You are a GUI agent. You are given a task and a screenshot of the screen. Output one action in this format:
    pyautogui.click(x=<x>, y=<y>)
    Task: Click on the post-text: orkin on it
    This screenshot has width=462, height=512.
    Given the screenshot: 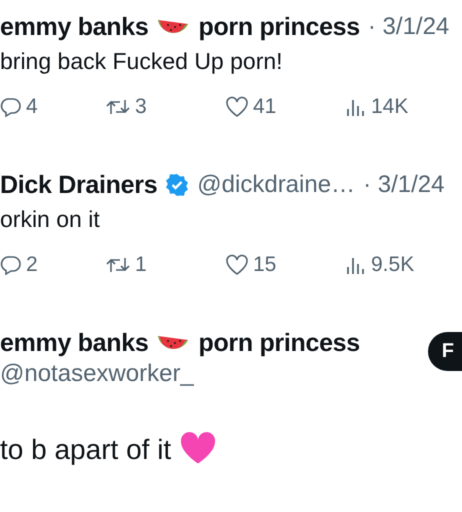 What is the action you would take?
    pyautogui.click(x=50, y=219)
    